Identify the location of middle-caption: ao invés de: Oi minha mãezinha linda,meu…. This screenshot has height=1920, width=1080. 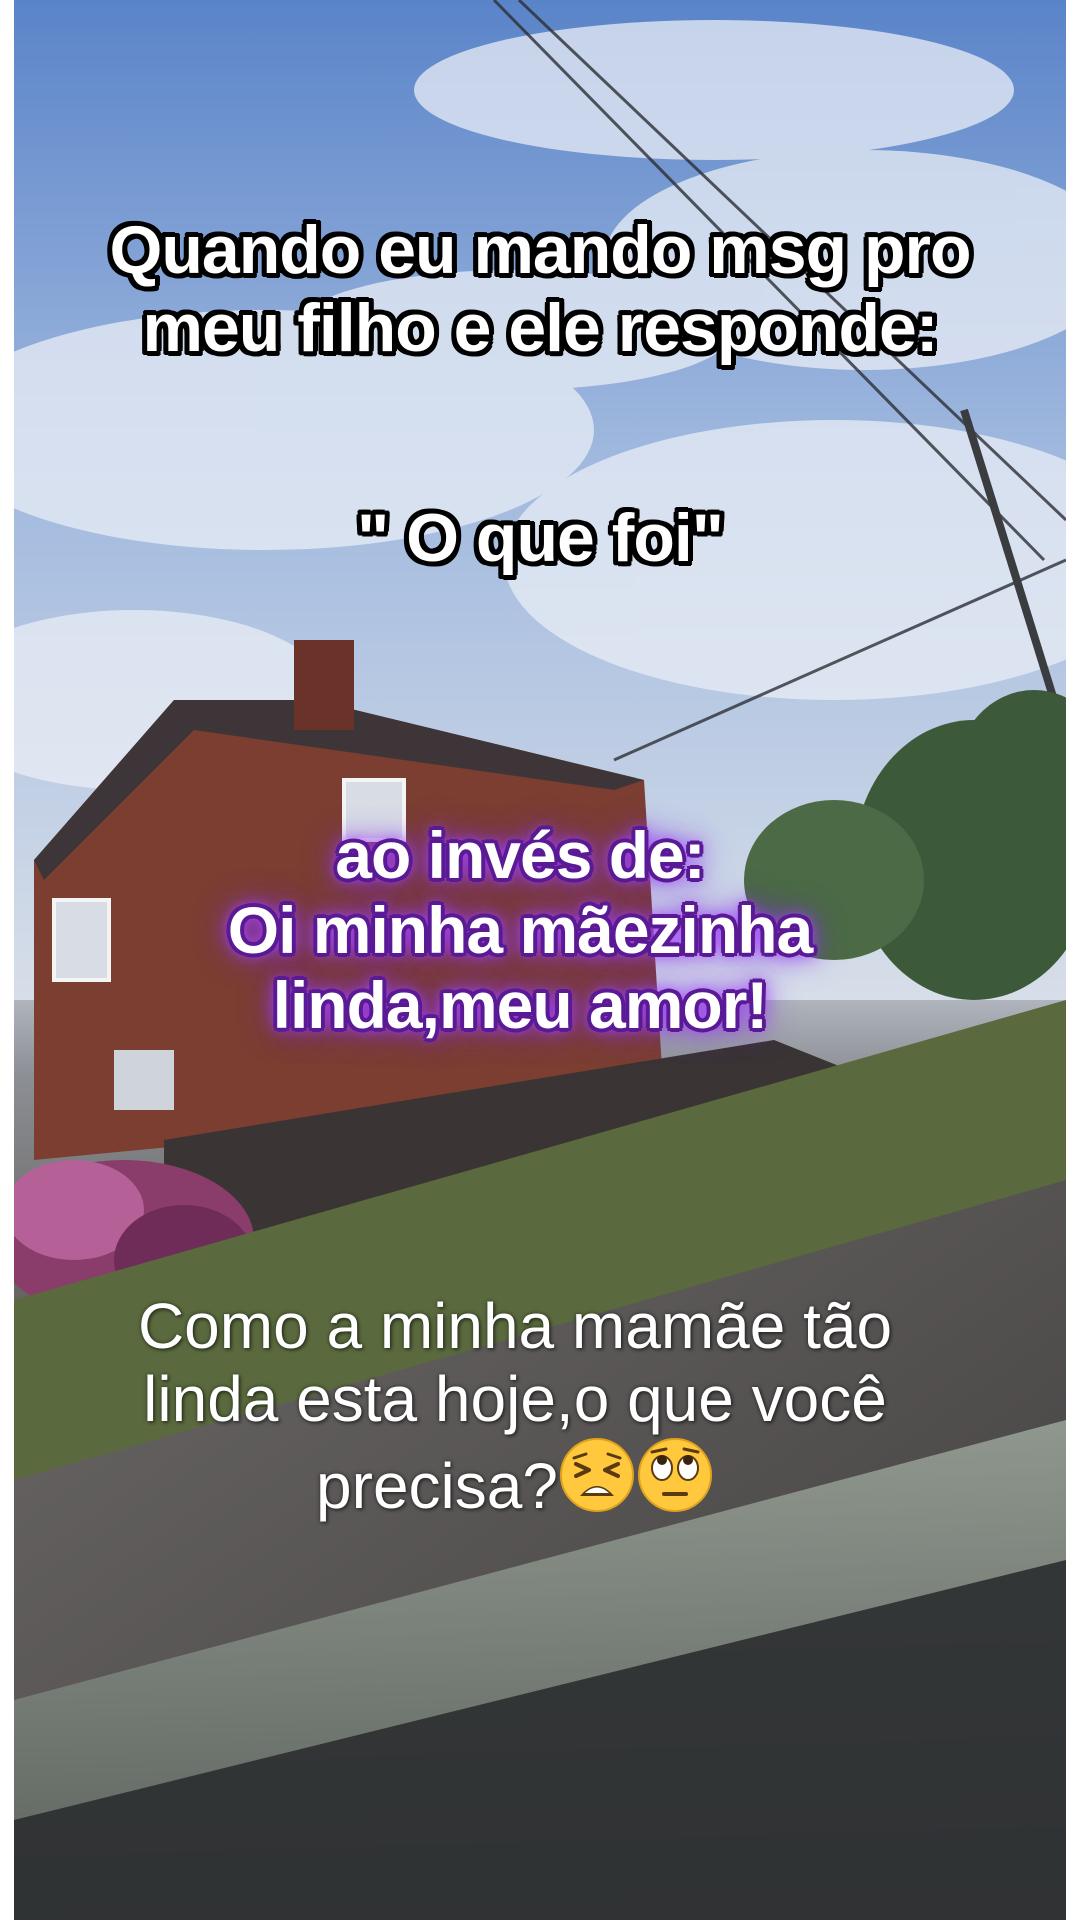
(530, 931).